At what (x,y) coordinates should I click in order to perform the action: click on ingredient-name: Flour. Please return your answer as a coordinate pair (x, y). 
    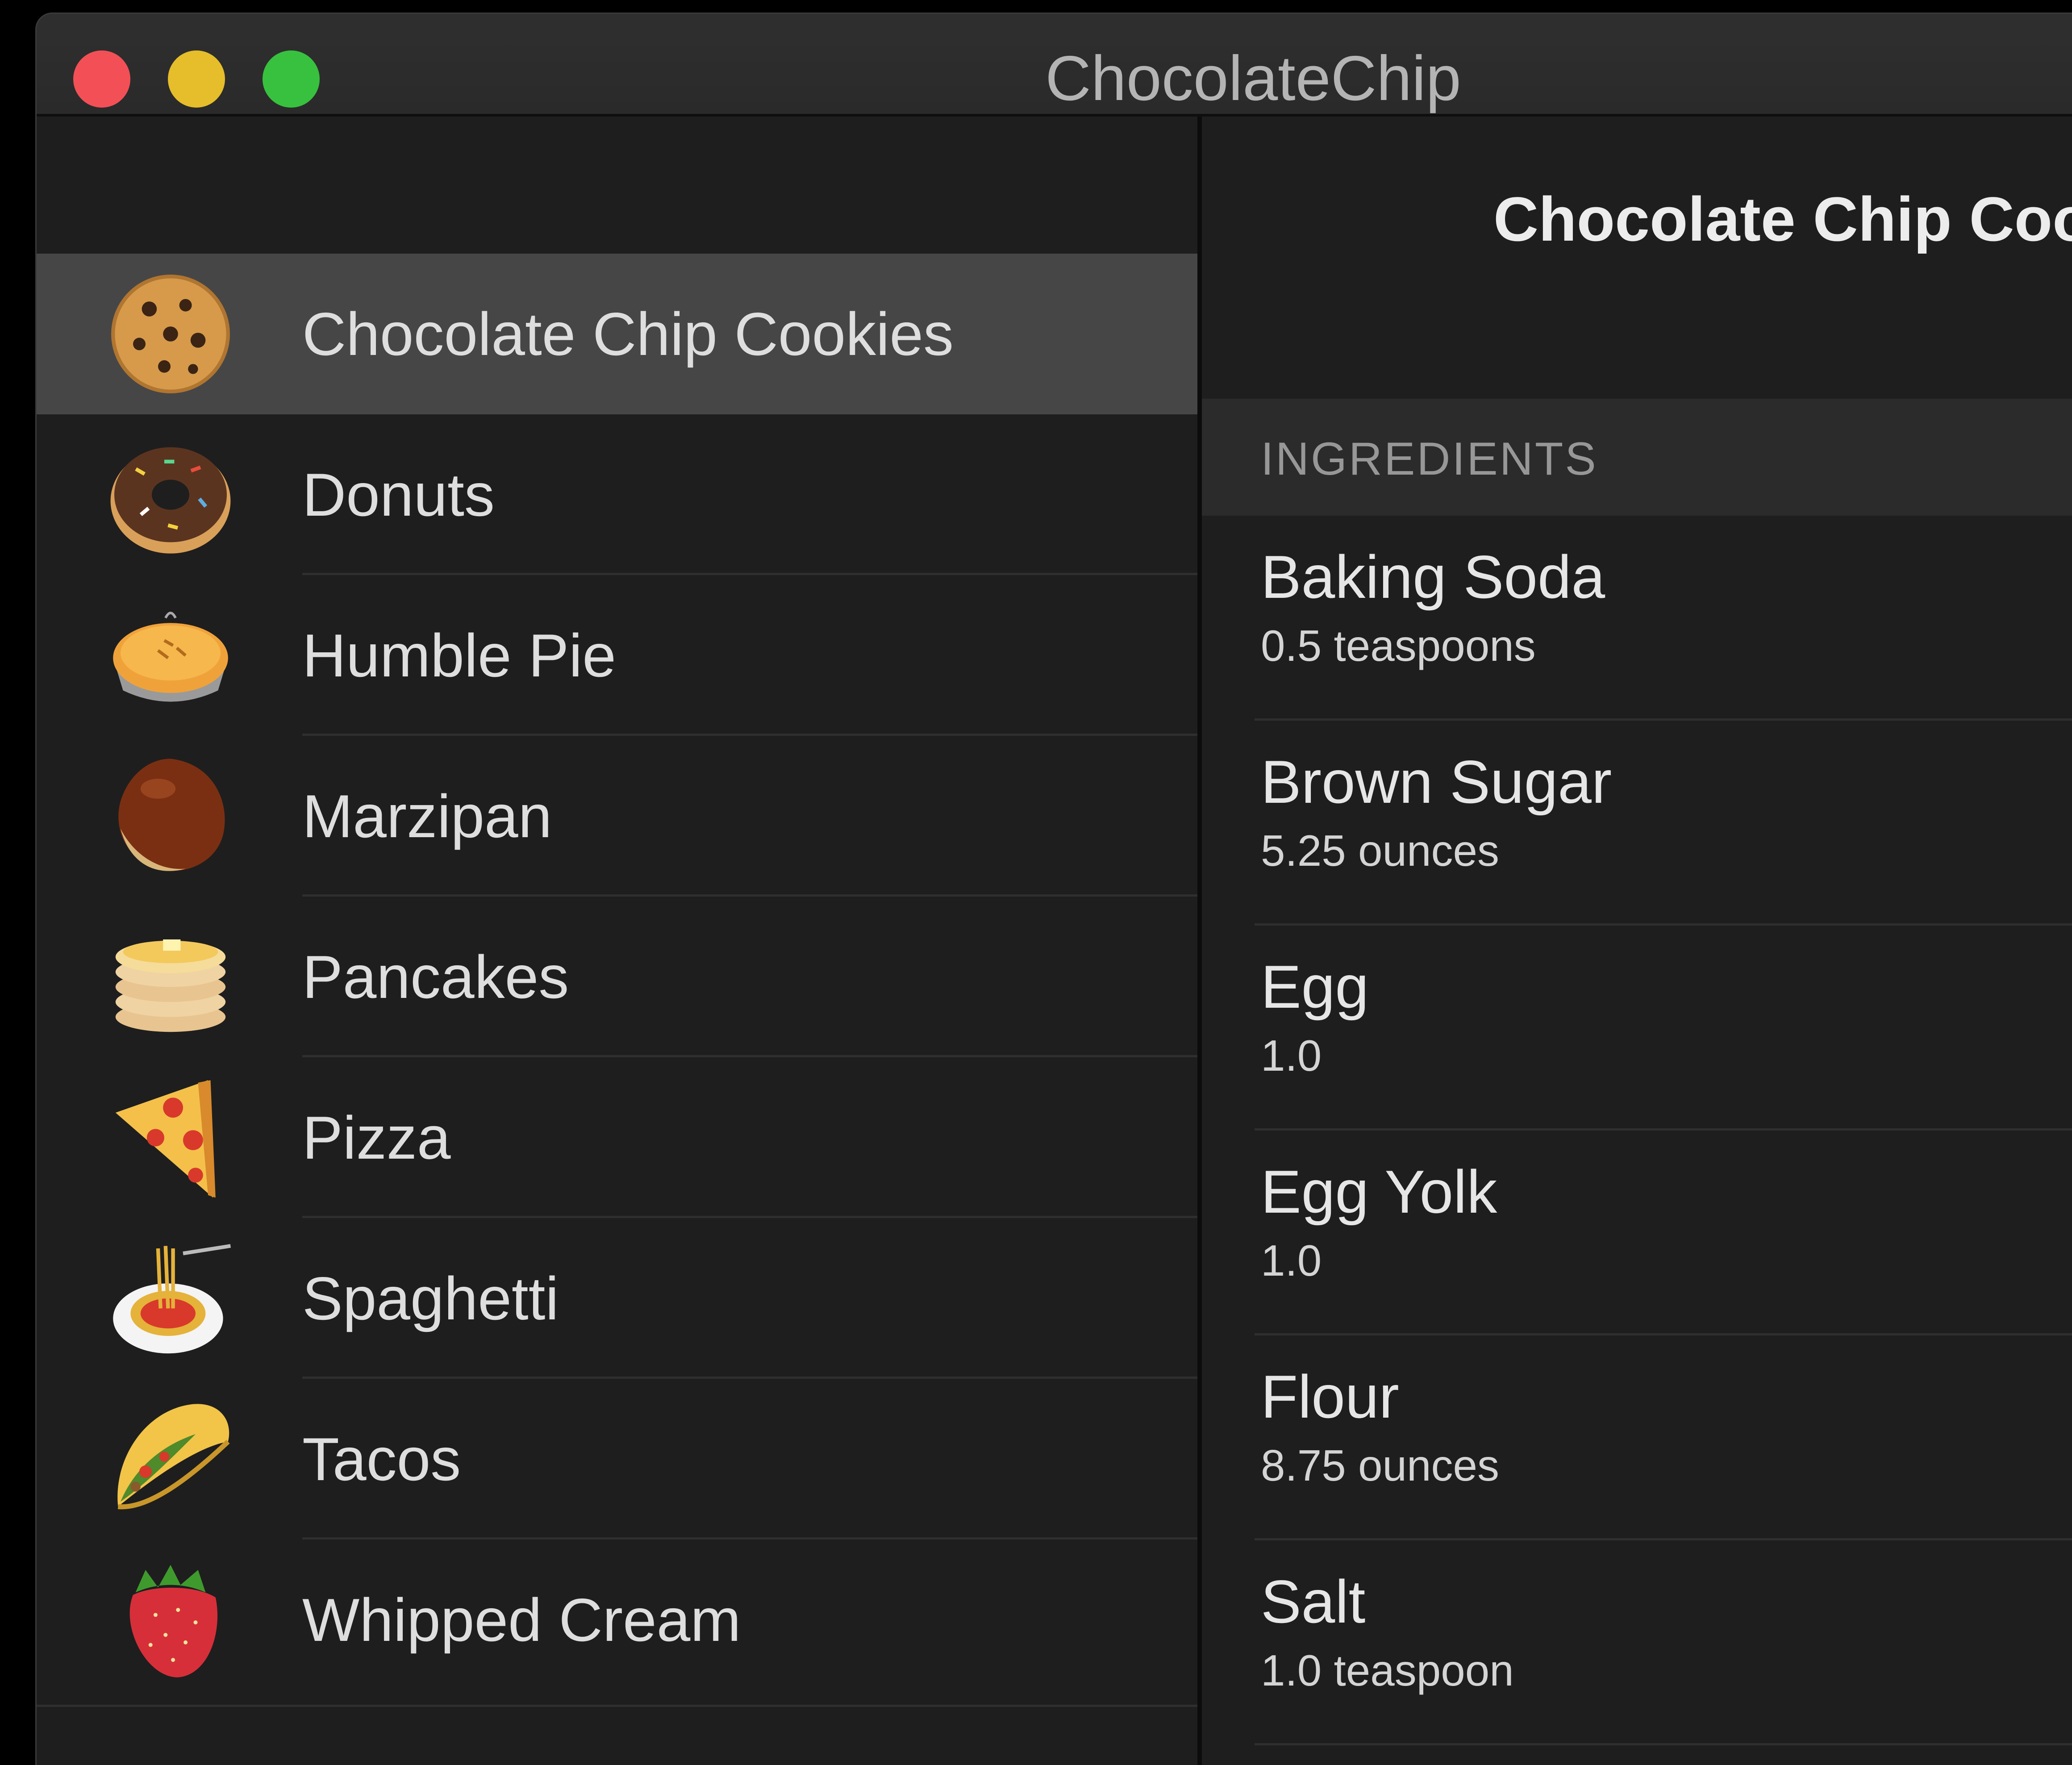
    Looking at the image, I should click on (1330, 1397).